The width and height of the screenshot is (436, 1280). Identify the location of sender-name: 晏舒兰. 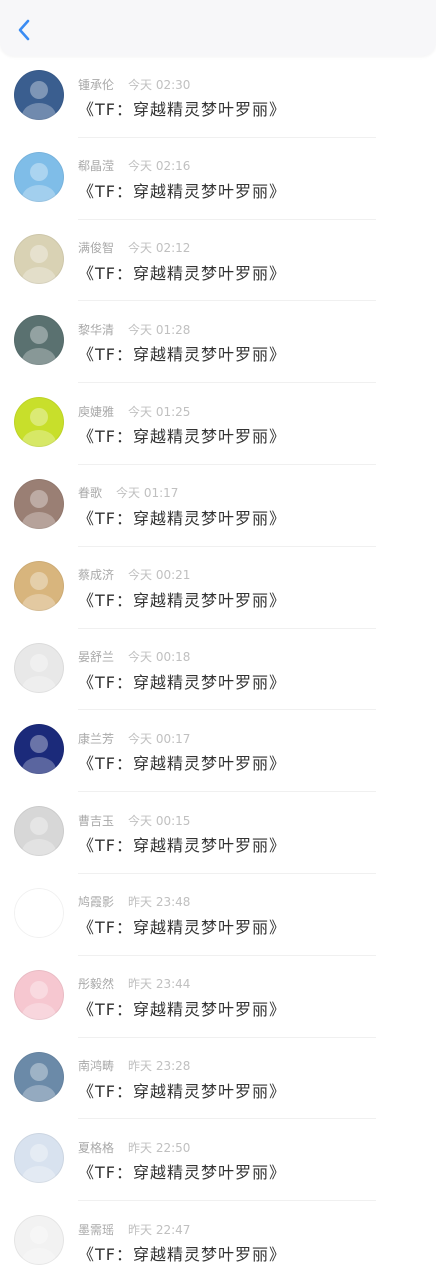
(96, 657).